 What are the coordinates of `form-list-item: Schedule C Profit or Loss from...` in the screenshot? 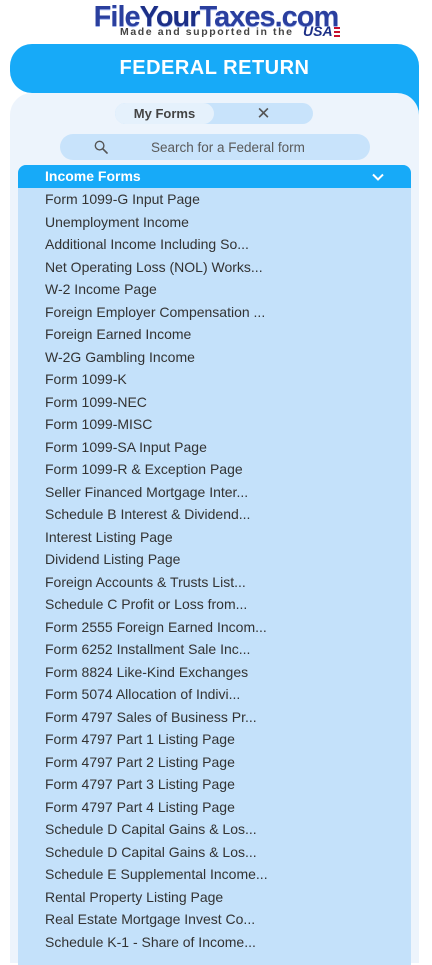 It's located at (214, 604).